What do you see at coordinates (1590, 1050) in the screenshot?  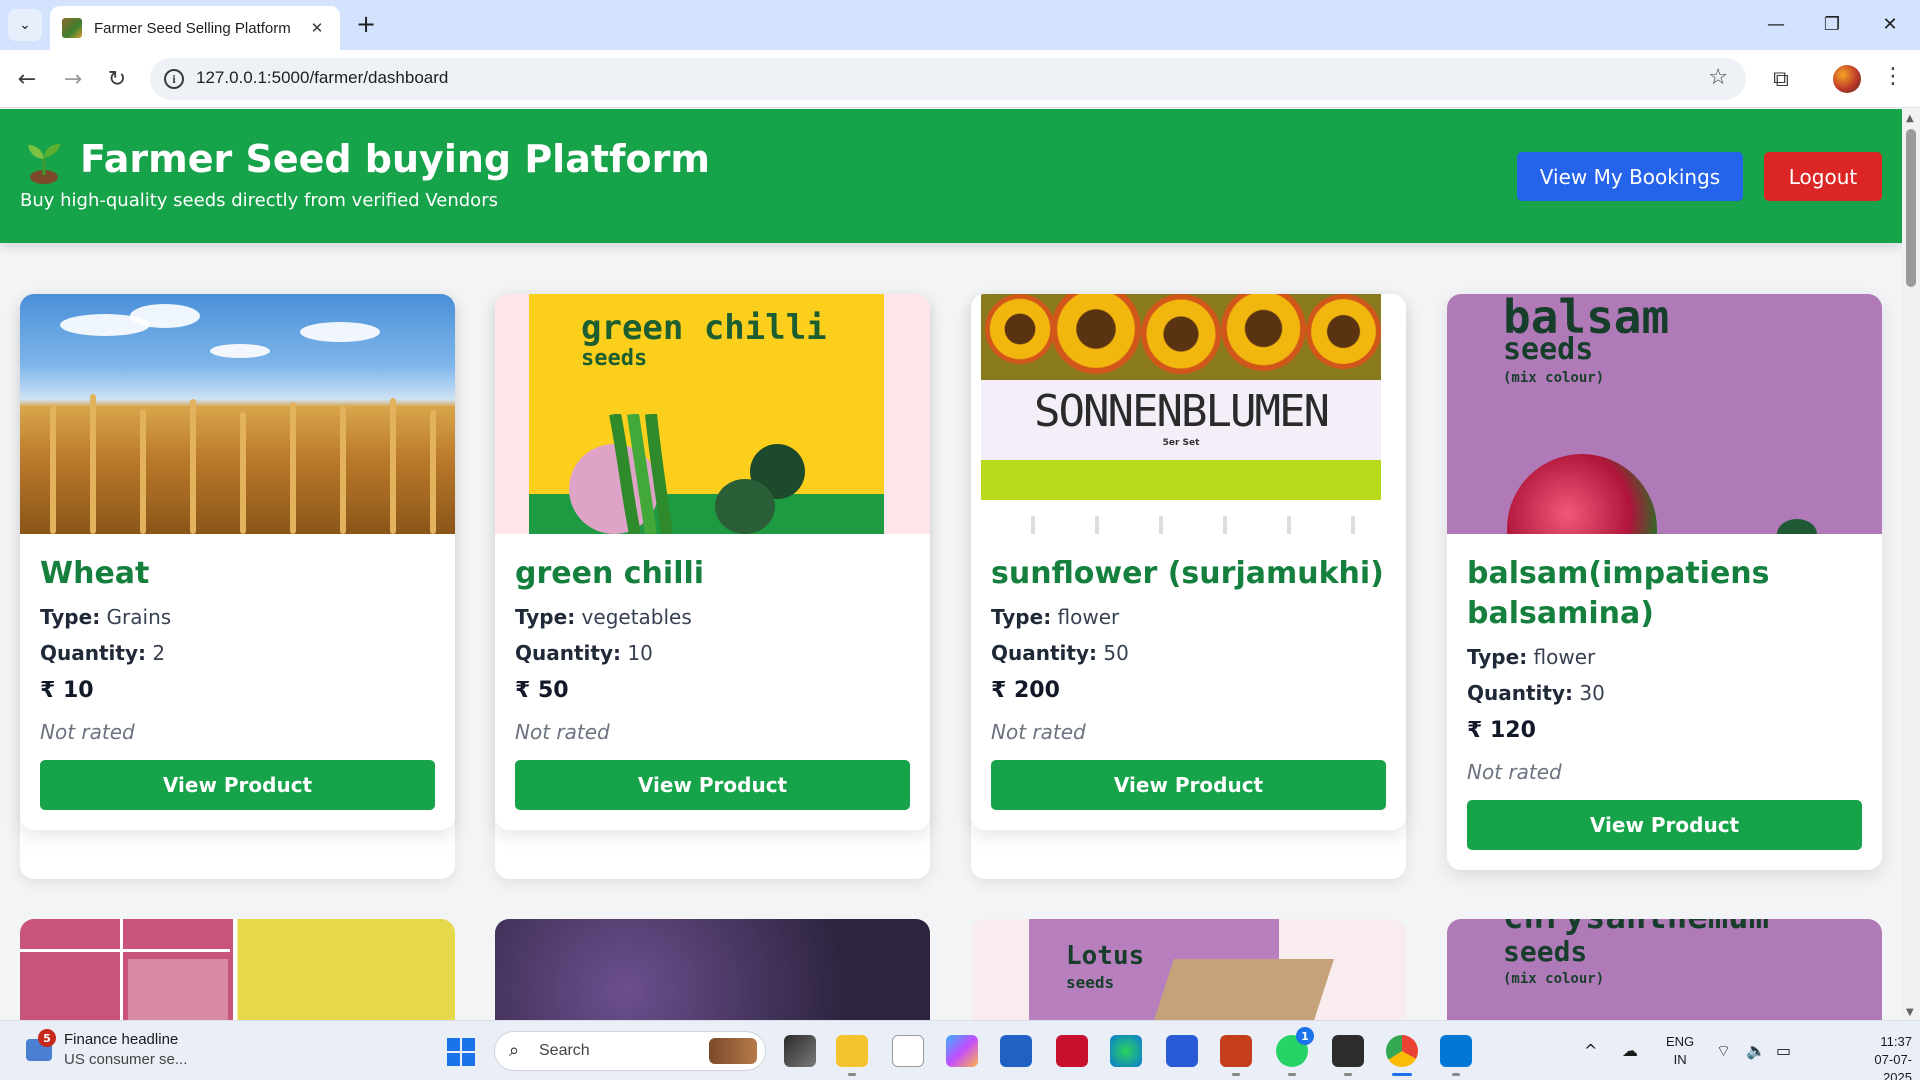 I see `show-hidden-icons-chevron-icon: ^` at bounding box center [1590, 1050].